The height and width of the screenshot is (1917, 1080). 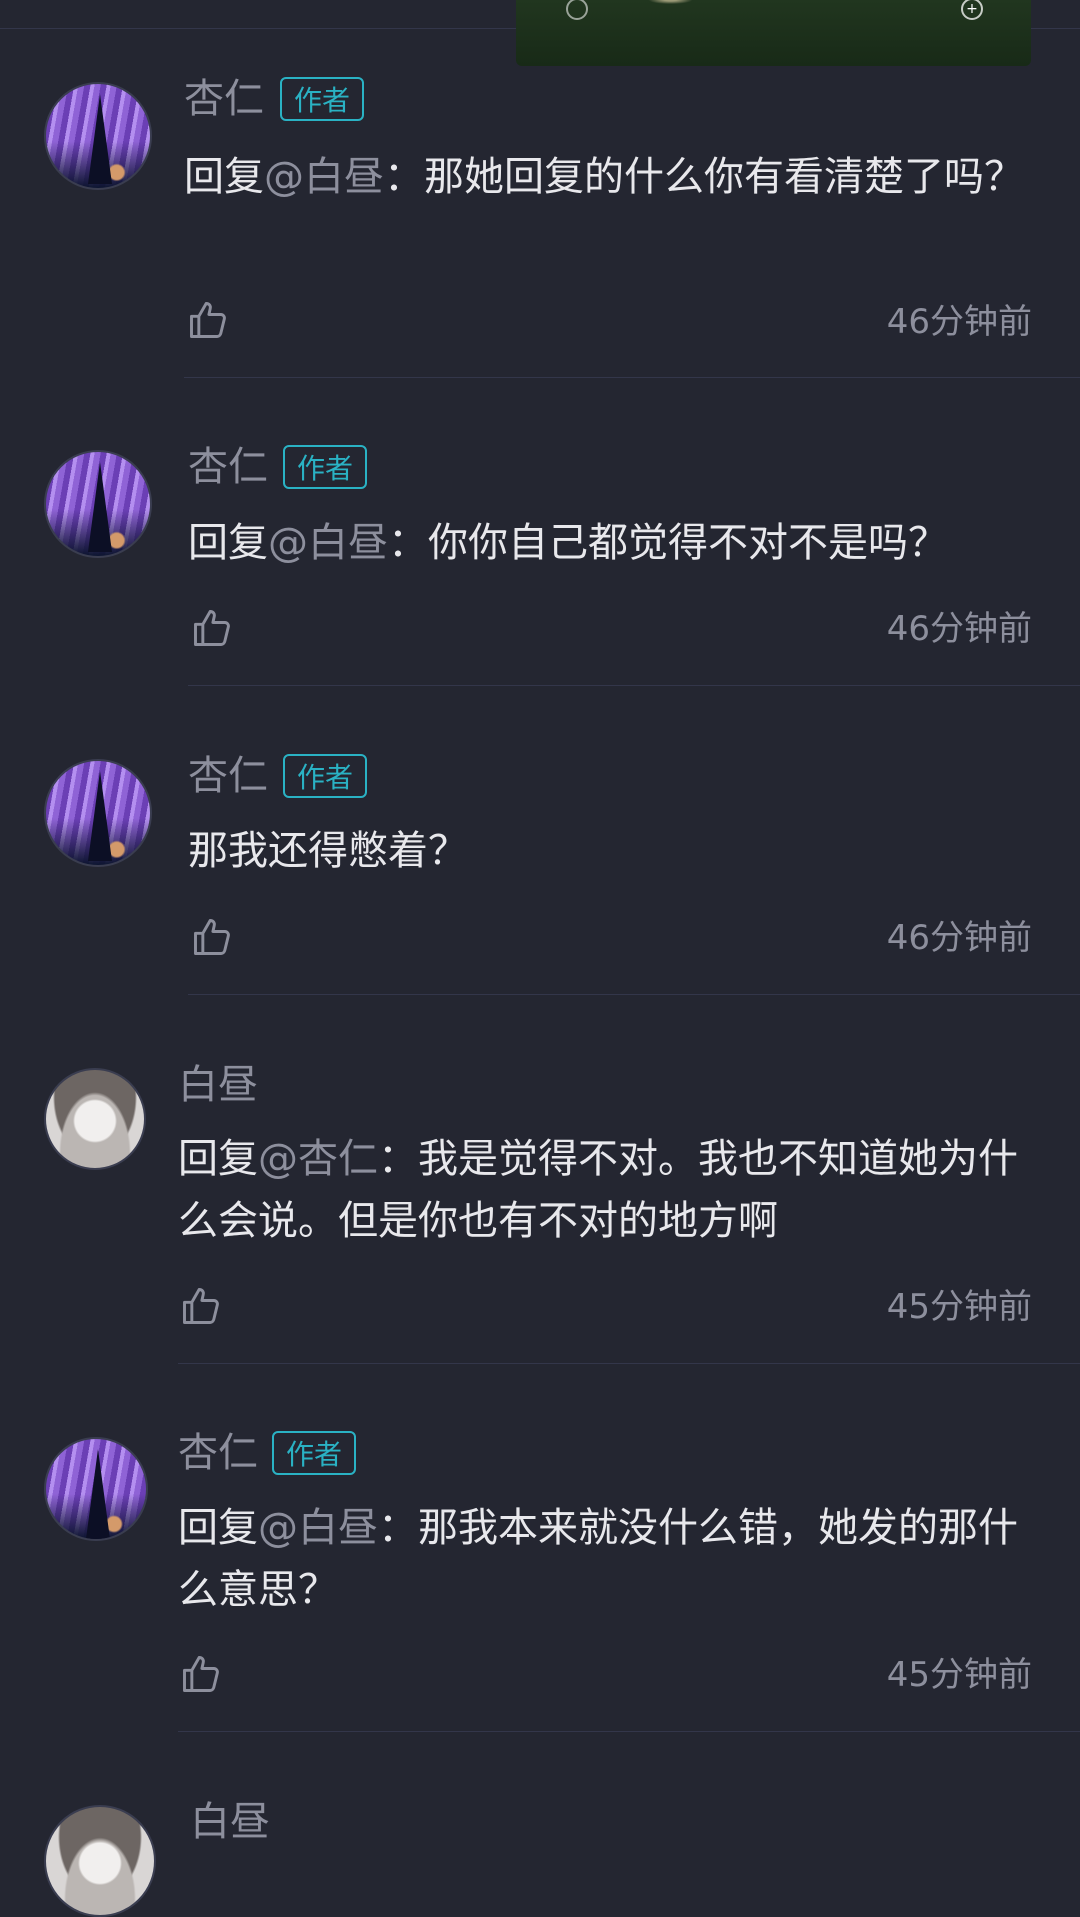 I want to click on comment-text: 回复@杏仁：我是觉得不对。我也不知道她为什么会说。但是你也有不对的地方啊, so click(x=609, y=1190).